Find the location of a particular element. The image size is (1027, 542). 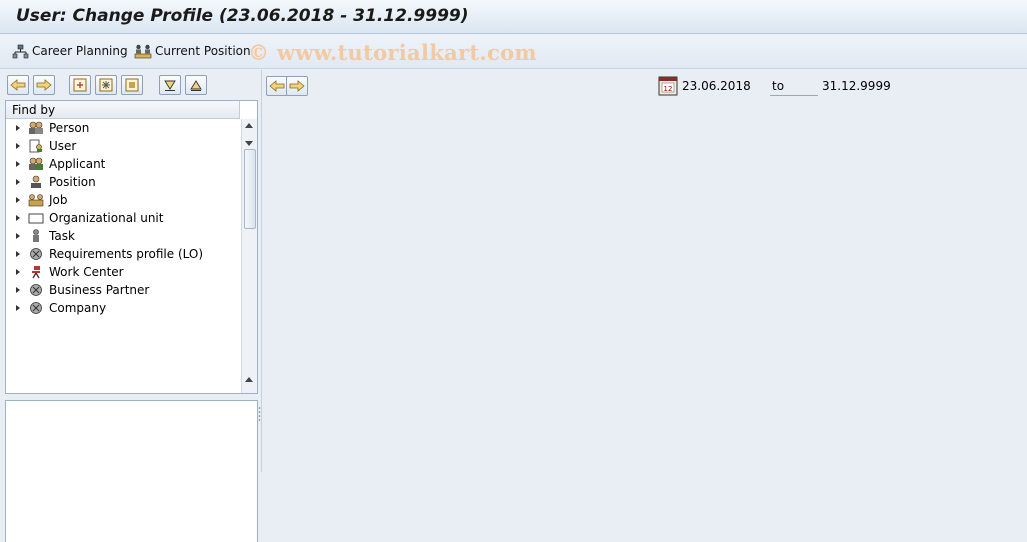

svg-text: 12 is located at coordinates (668, 89).